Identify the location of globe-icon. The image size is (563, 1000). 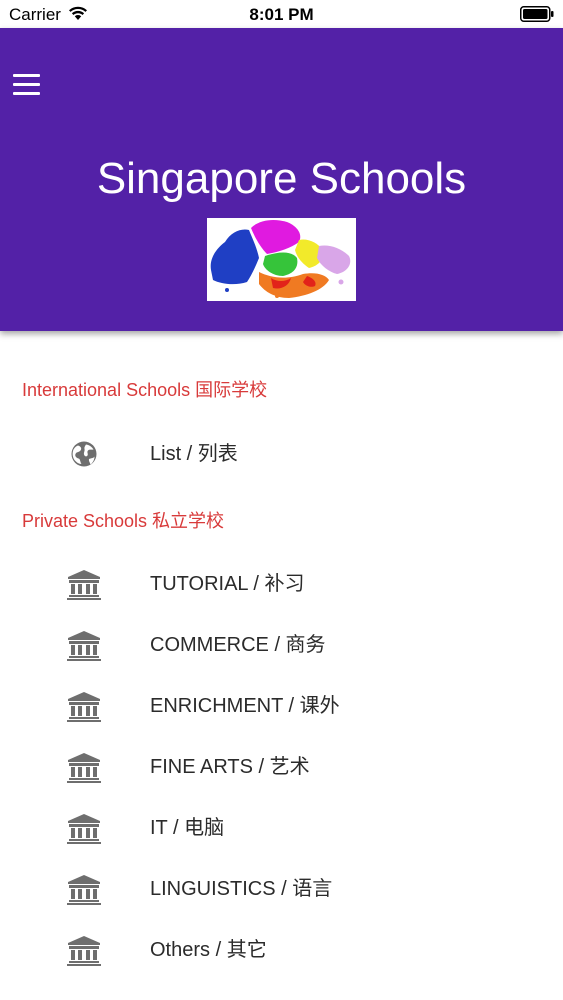
(84, 454).